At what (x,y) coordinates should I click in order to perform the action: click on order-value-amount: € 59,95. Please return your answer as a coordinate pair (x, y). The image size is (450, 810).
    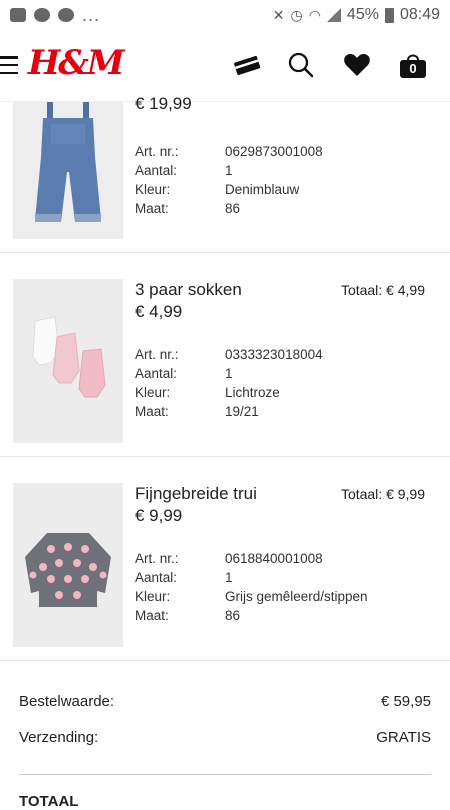
    Looking at the image, I should click on (405, 701).